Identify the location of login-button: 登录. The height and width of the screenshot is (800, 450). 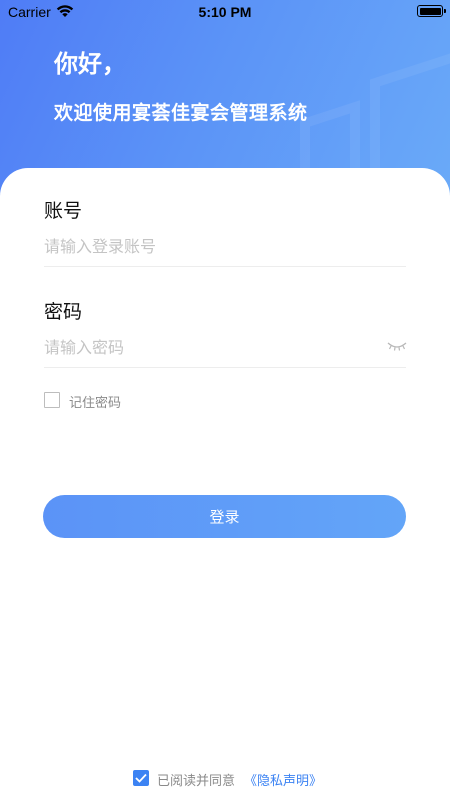
(224, 516).